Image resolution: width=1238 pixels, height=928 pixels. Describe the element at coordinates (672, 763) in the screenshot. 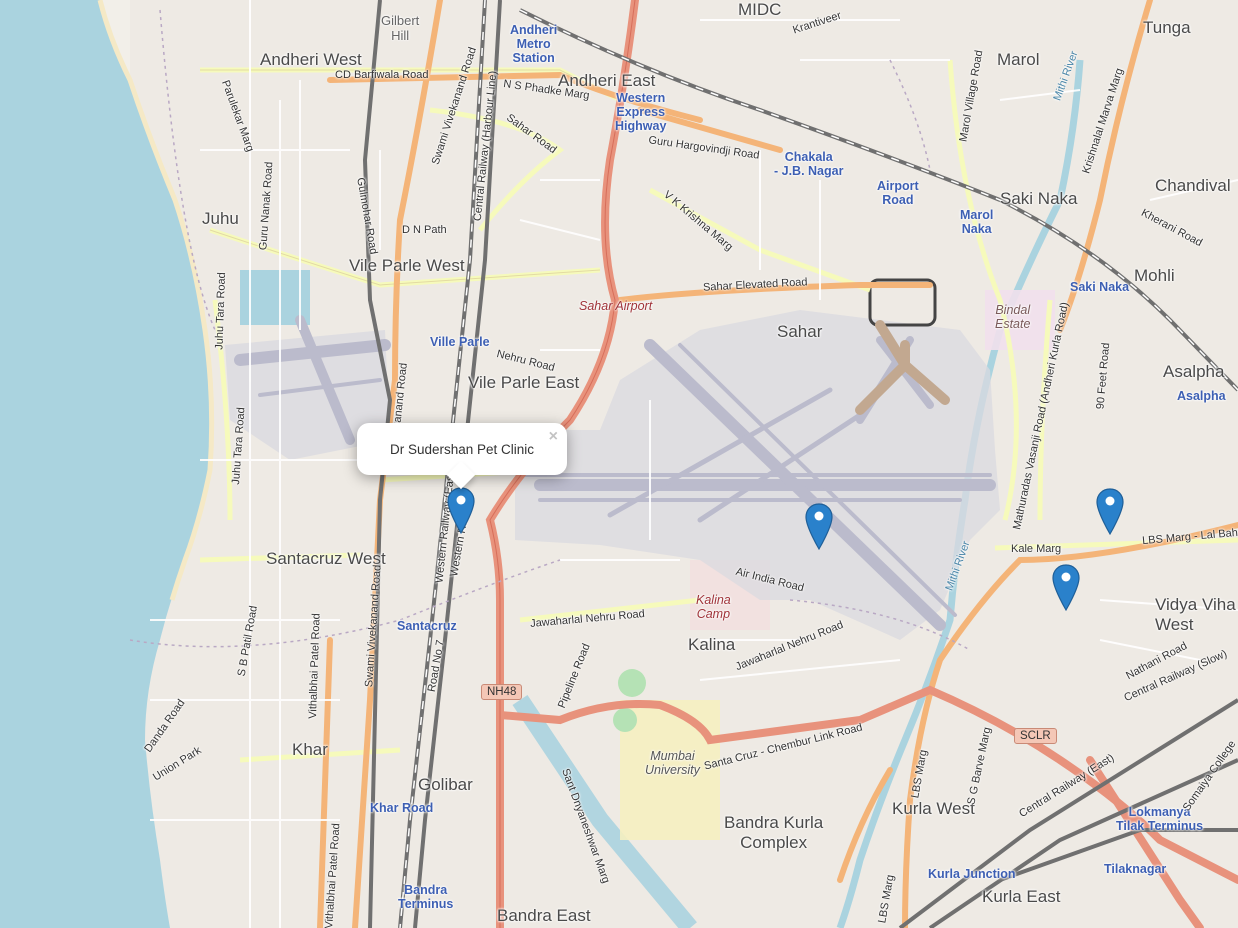

I see `place-mumbai-university: Mumbai University` at that location.